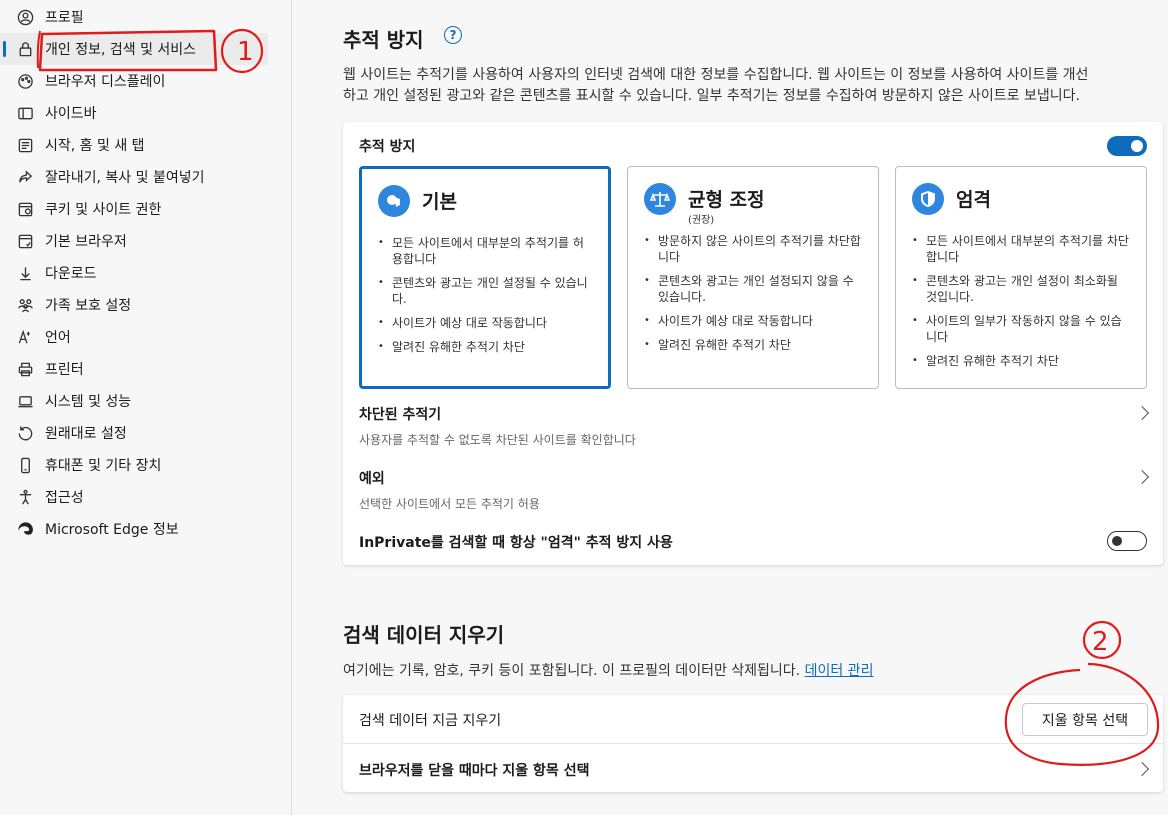  Describe the element at coordinates (25, 49) in the screenshot. I see `lock-icon` at that location.